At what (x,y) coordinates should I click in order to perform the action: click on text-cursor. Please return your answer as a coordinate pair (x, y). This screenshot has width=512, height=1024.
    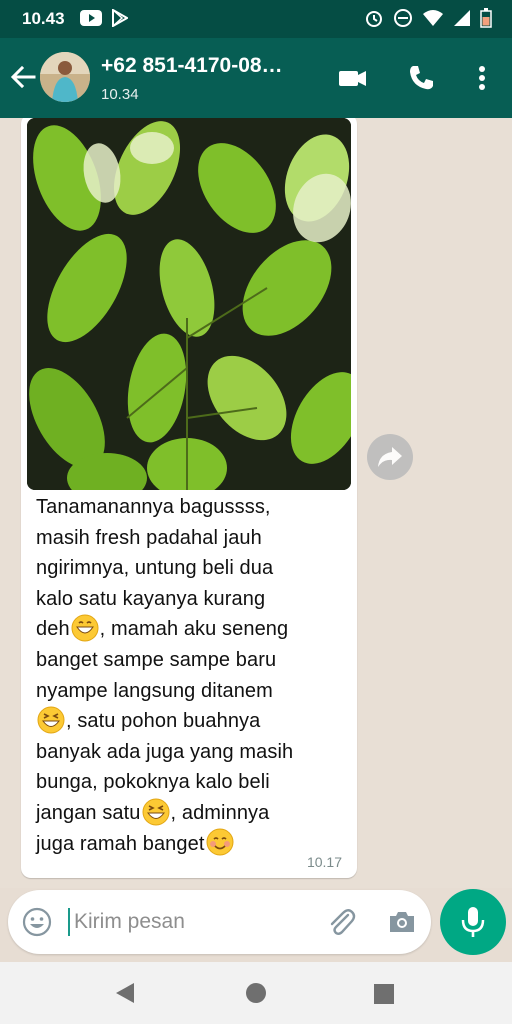
    Looking at the image, I should click on (69, 922).